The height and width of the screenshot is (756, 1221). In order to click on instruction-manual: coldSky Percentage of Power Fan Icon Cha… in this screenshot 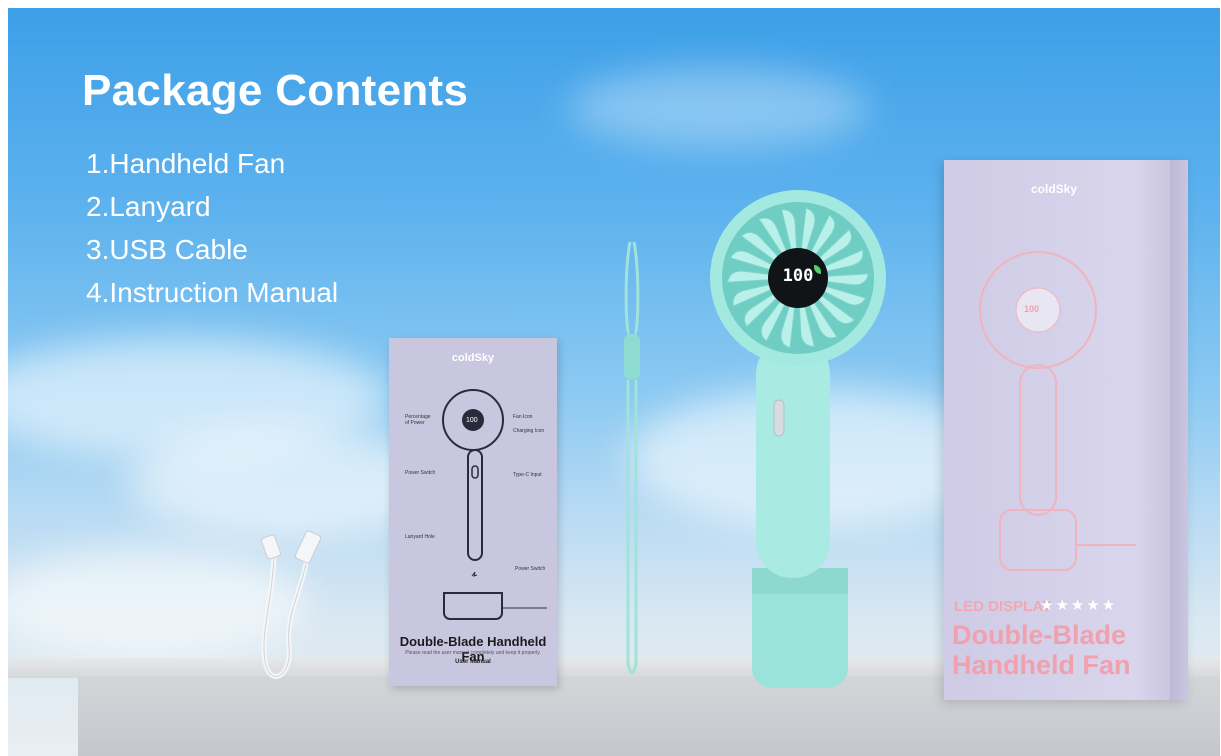, I will do `click(473, 512)`.